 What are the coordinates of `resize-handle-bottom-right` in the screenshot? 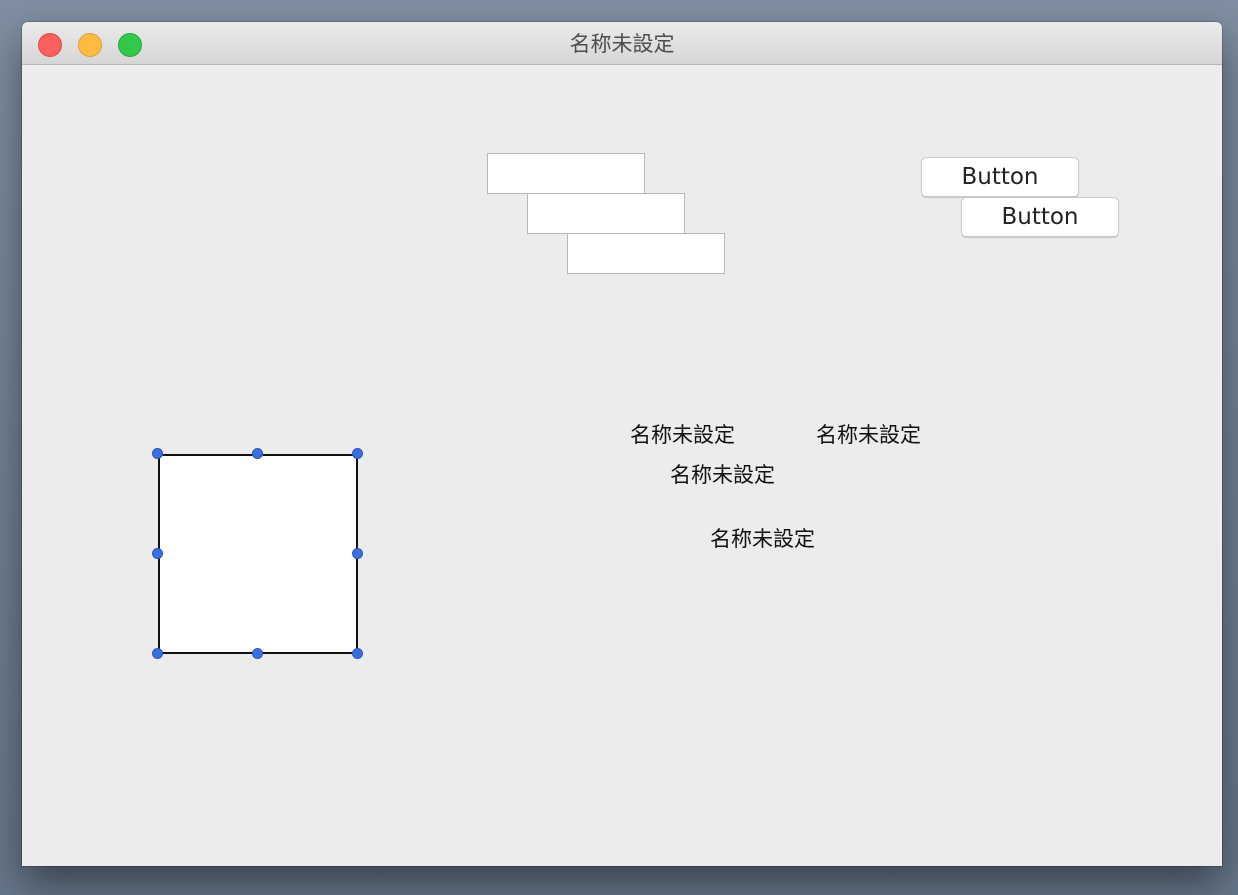 It's located at (357, 653).